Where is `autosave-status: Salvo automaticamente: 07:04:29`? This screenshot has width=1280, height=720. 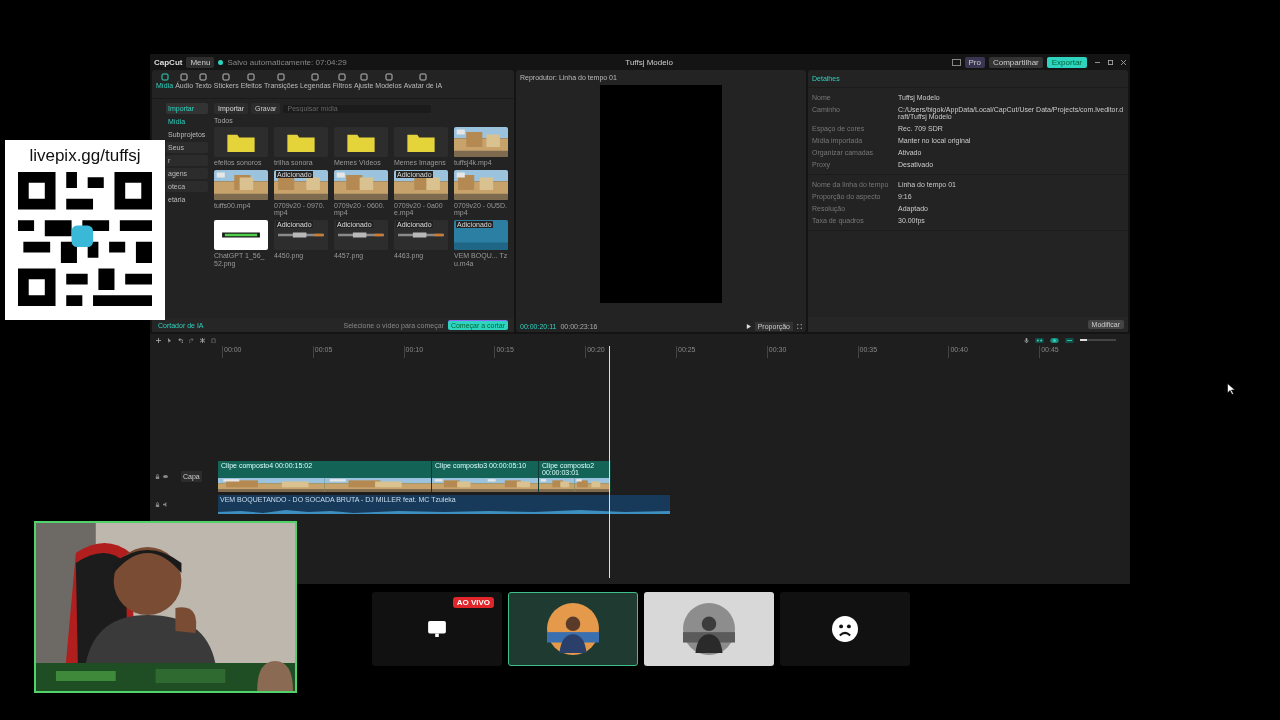 autosave-status: Salvo automaticamente: 07:04:29 is located at coordinates (287, 62).